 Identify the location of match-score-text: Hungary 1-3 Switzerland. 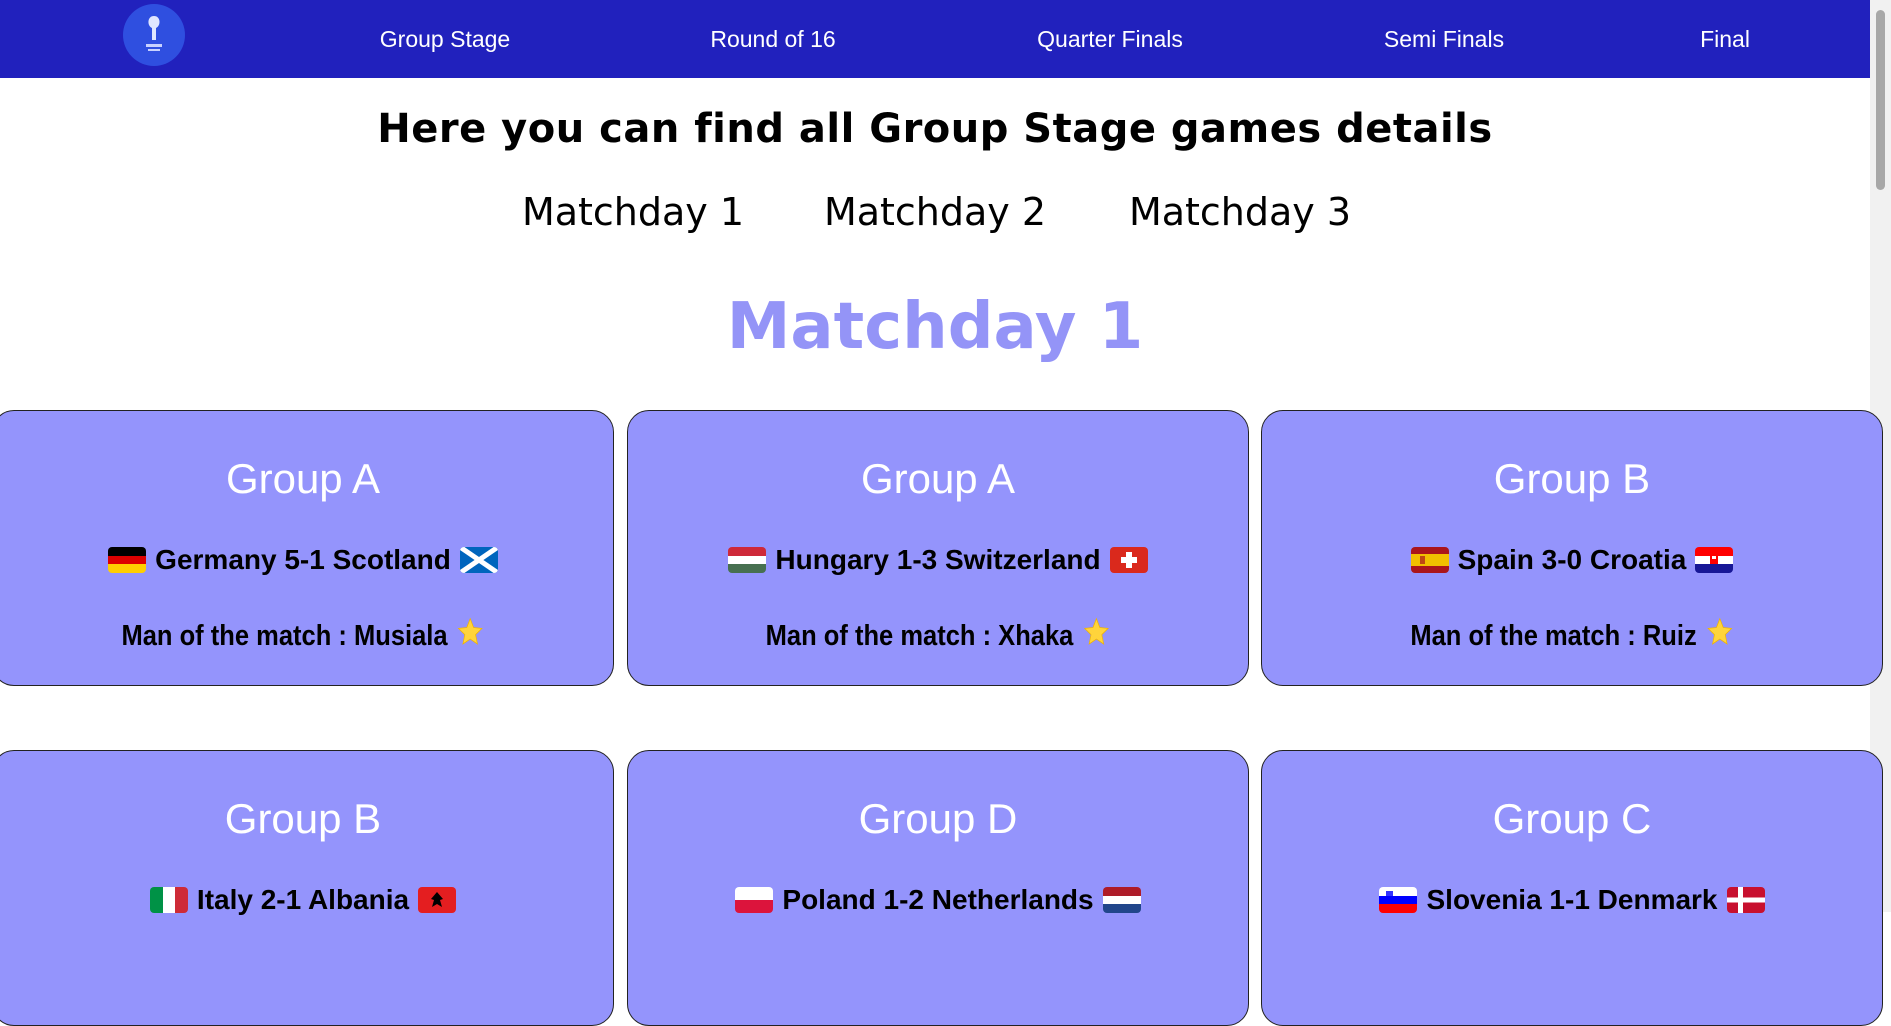
(938, 559).